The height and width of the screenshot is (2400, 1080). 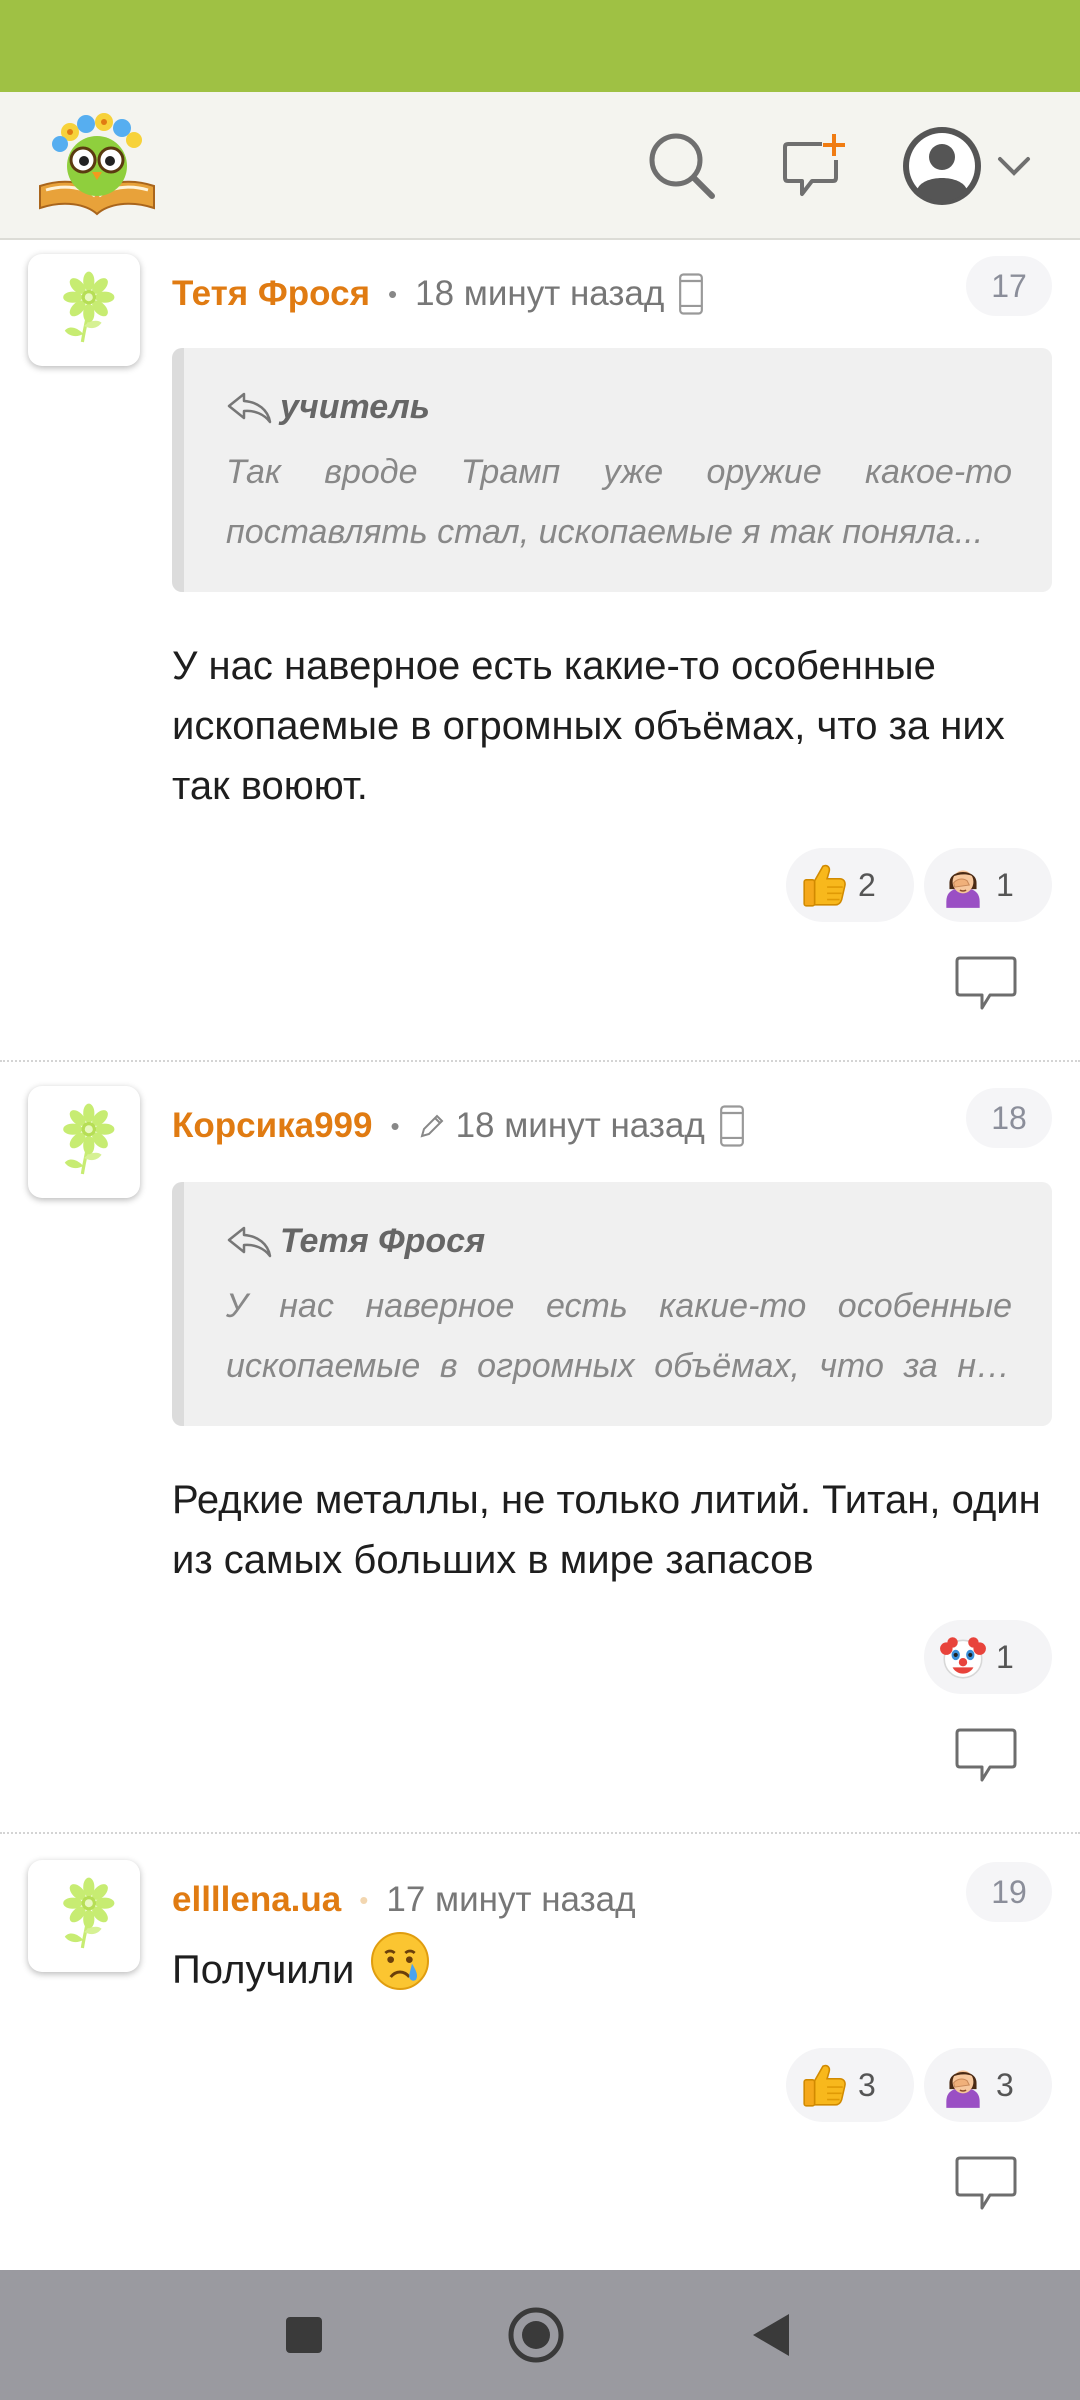 I want to click on clown-icon, so click(x=963, y=1657).